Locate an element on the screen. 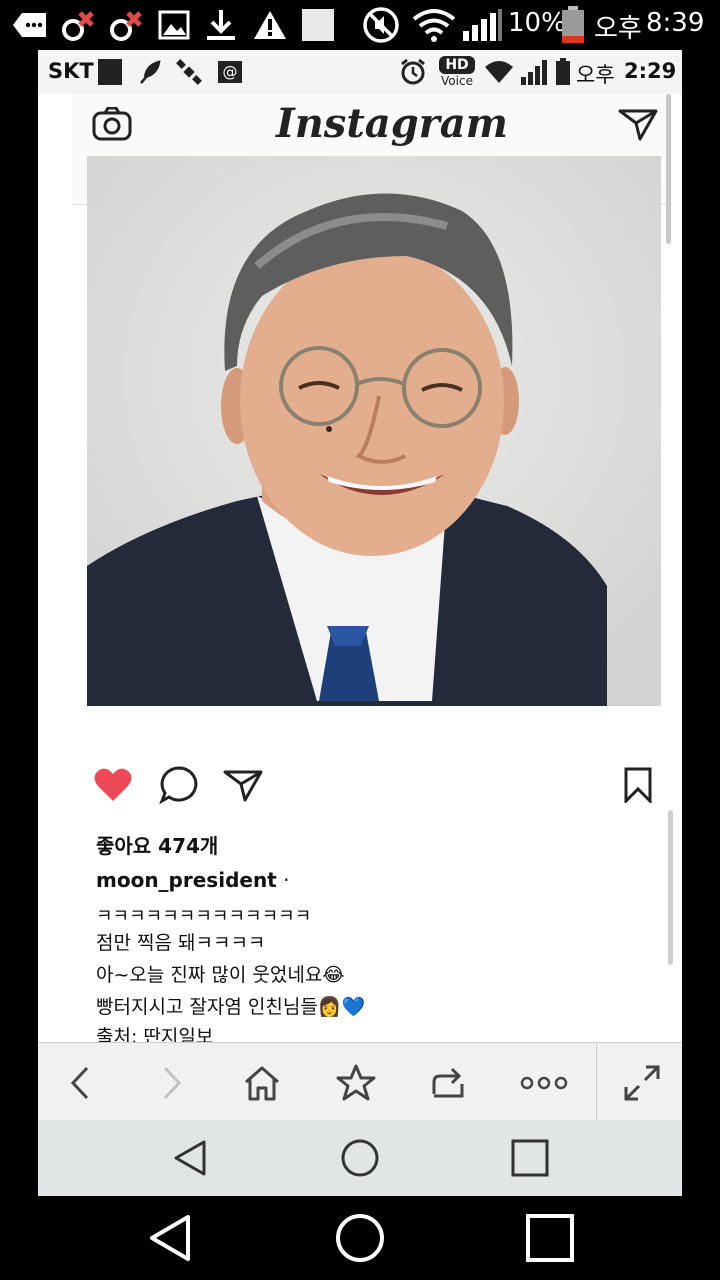 This screenshot has height=1280, width=720. signal-icon is located at coordinates (482, 25).